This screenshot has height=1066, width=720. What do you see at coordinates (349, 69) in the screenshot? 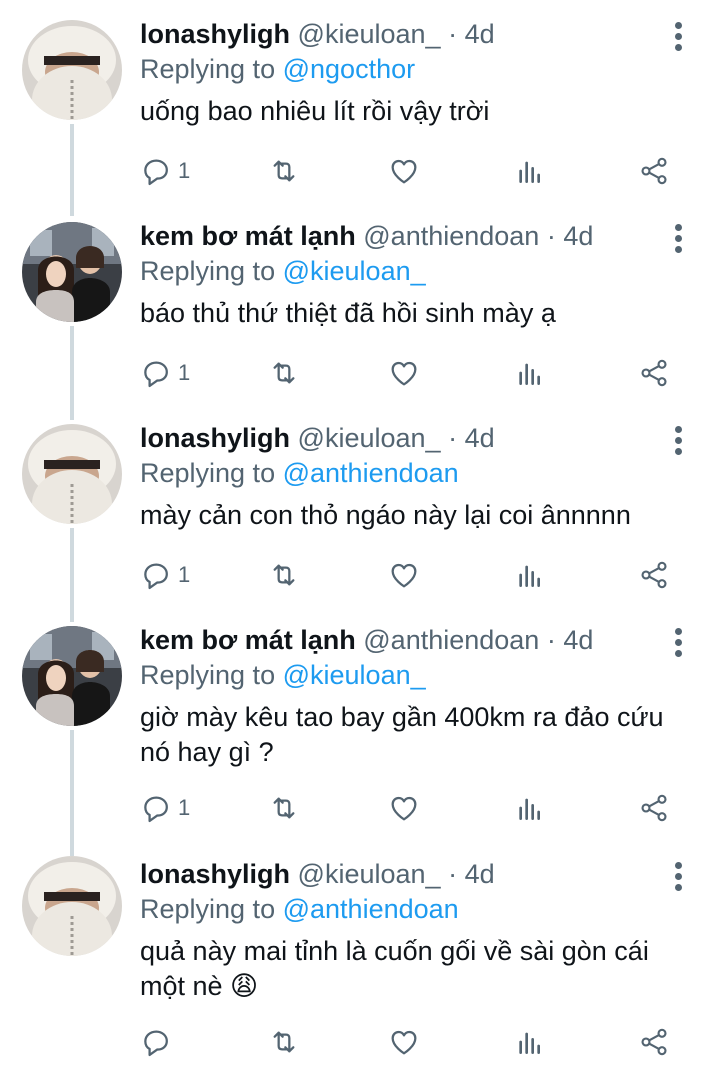
I see `replying-to-link: @ngocthor` at bounding box center [349, 69].